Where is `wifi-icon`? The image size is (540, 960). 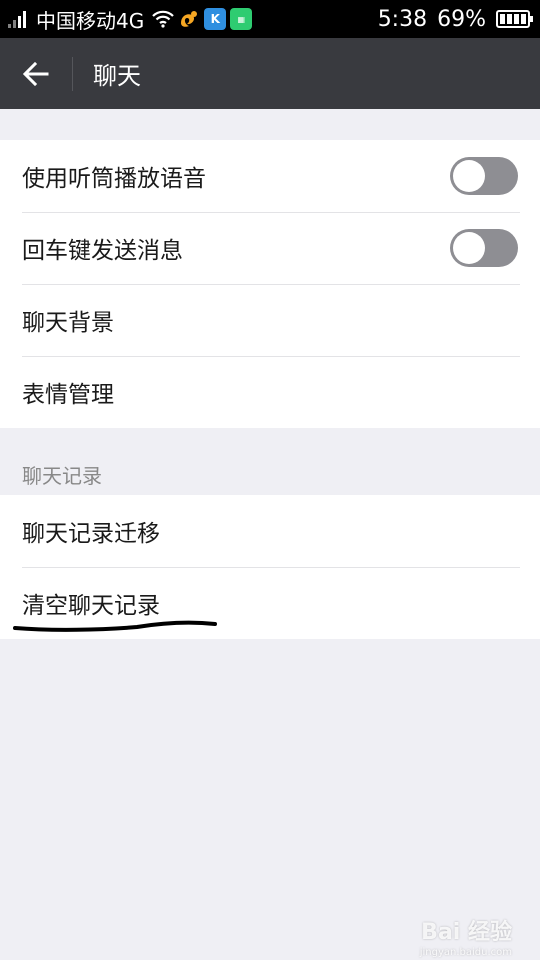 wifi-icon is located at coordinates (163, 19).